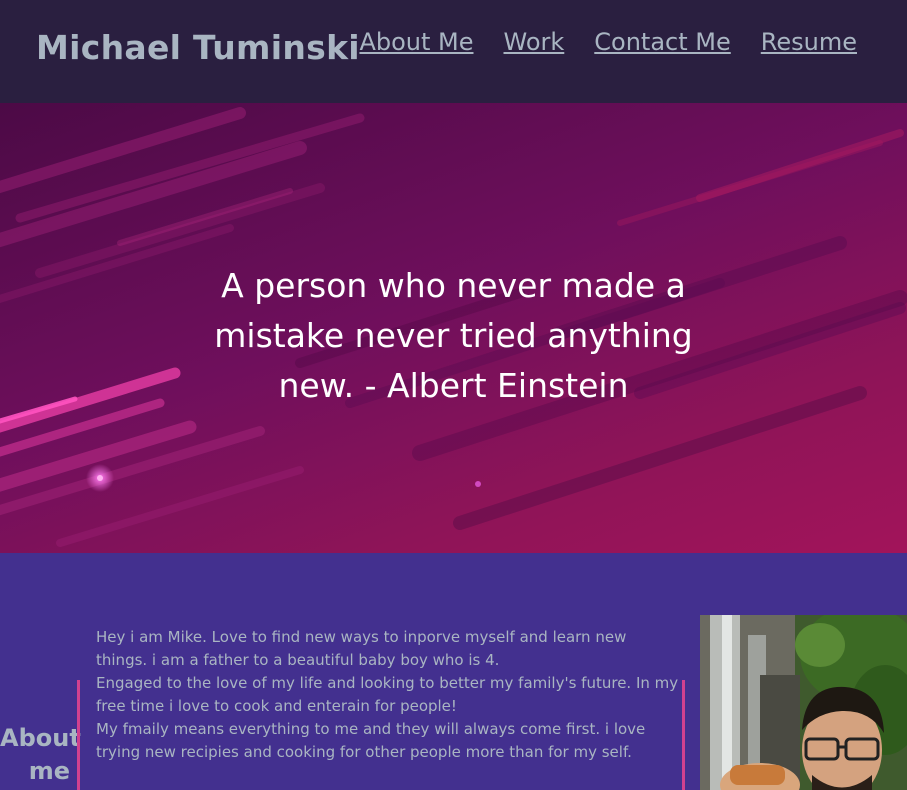 This screenshot has width=907, height=790. Describe the element at coordinates (416, 42) in the screenshot. I see `nav-link-about-me: About Me` at that location.